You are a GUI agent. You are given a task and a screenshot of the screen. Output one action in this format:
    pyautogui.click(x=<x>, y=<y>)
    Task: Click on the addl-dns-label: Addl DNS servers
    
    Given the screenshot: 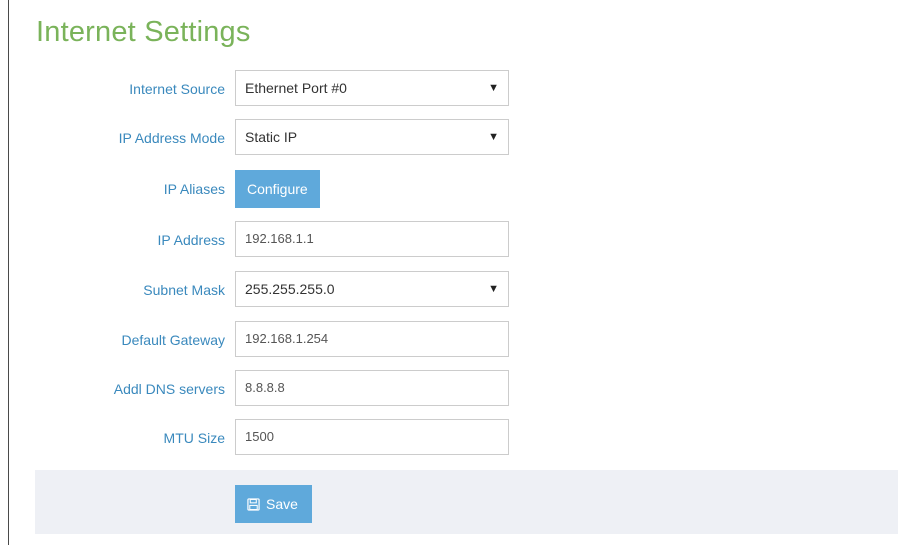 What is the action you would take?
    pyautogui.click(x=169, y=389)
    